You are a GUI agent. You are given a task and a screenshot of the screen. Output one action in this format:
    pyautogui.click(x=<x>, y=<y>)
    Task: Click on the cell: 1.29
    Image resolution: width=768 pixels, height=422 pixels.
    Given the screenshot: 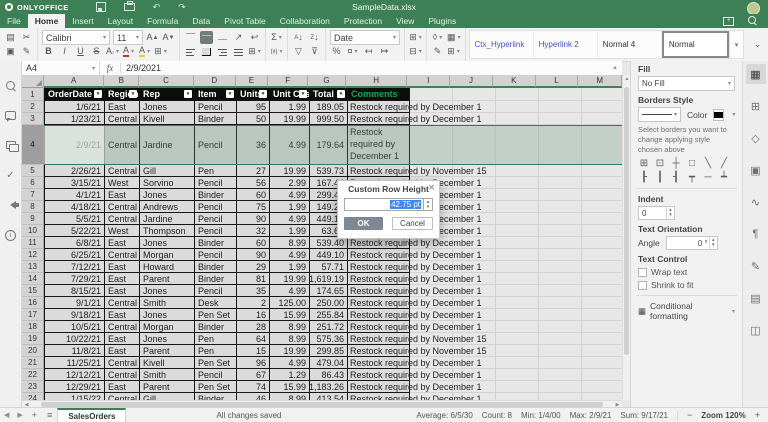 What is the action you would take?
    pyautogui.click(x=290, y=375)
    